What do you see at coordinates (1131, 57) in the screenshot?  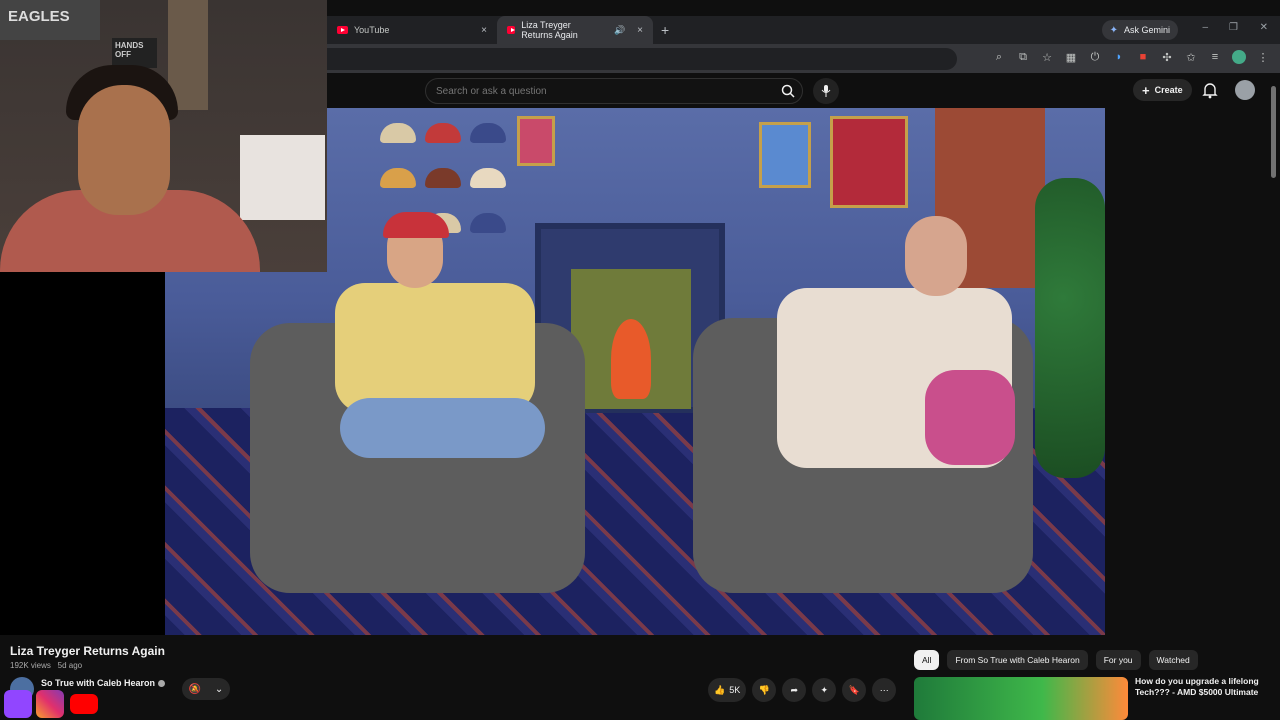 I see `toolbar-icons: ⌕ ⧉ ☆ ▦ ⏻ ◗ ■ ✣ ✩ ≡ ⋮` at bounding box center [1131, 57].